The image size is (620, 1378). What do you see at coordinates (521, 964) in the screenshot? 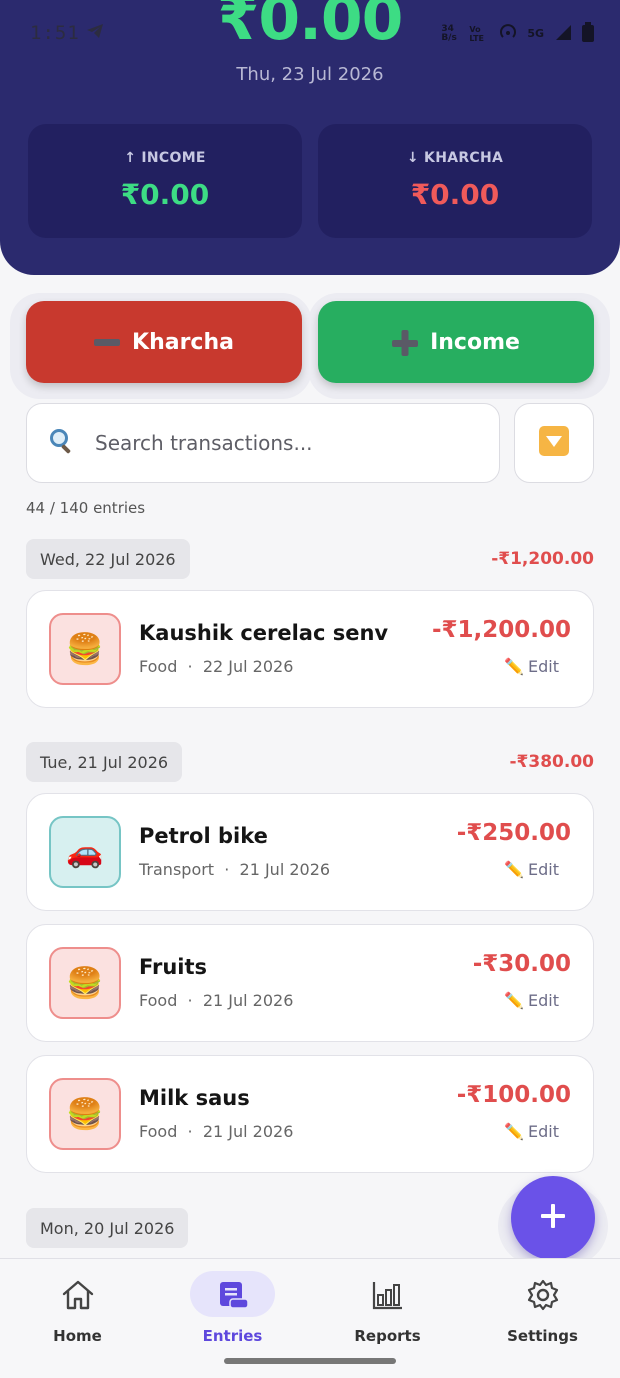
I see `transaction-amount: -₹30.00` at bounding box center [521, 964].